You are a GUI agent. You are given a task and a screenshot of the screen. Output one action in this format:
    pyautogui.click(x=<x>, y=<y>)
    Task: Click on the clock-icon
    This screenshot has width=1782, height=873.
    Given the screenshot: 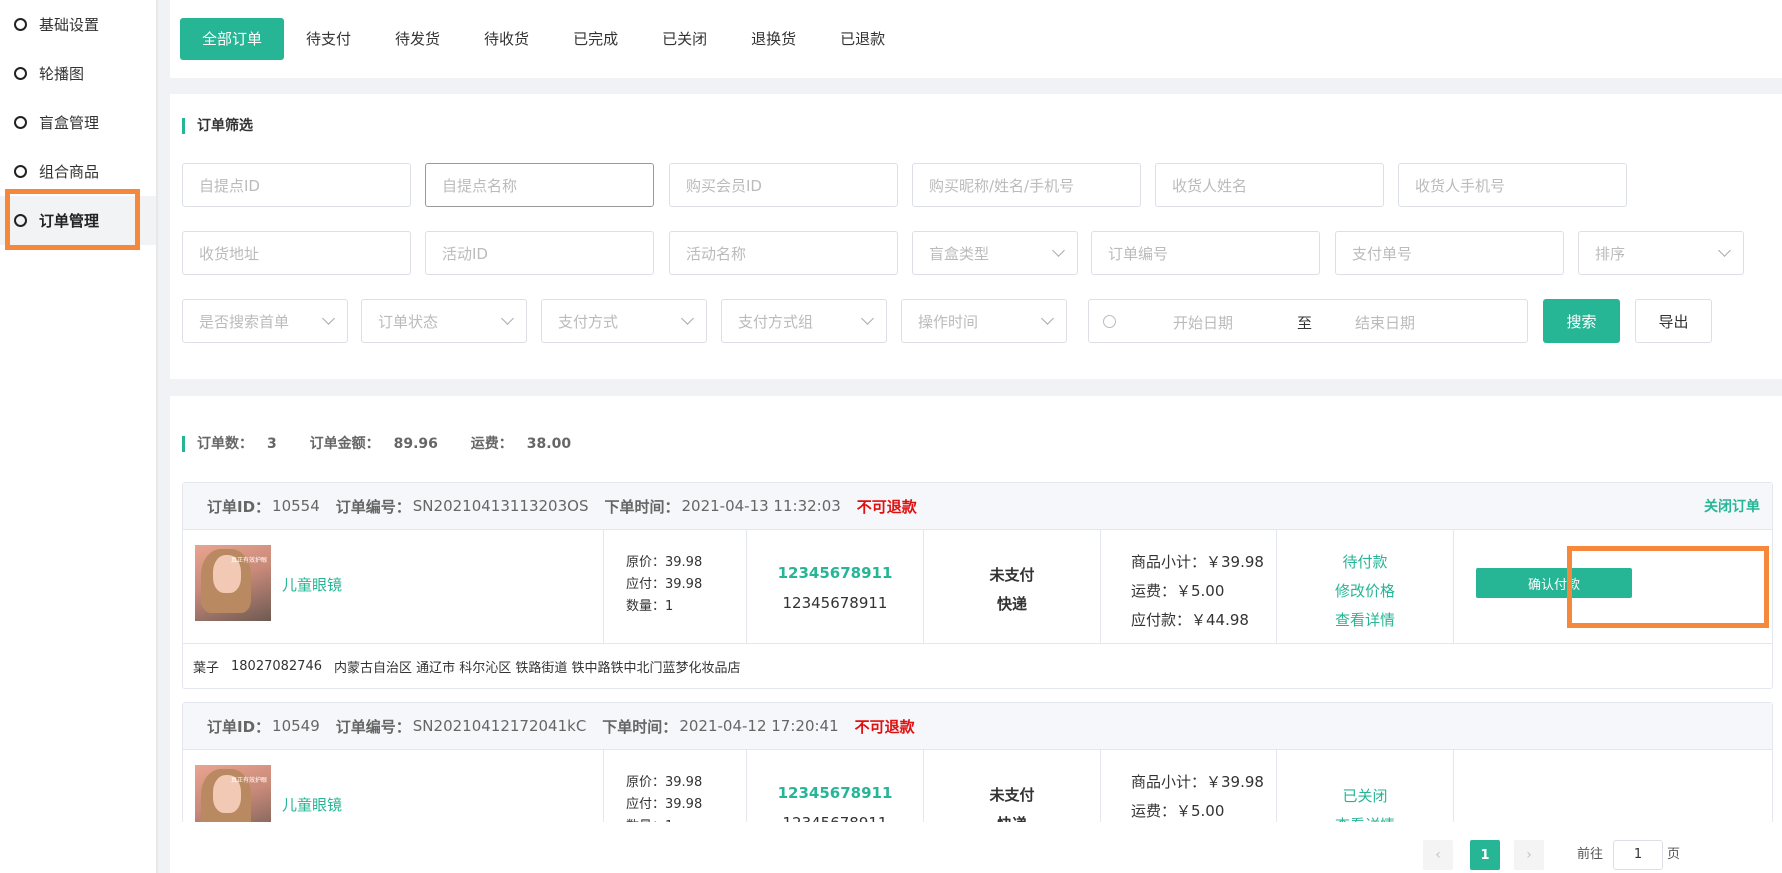 What is the action you would take?
    pyautogui.click(x=1109, y=321)
    